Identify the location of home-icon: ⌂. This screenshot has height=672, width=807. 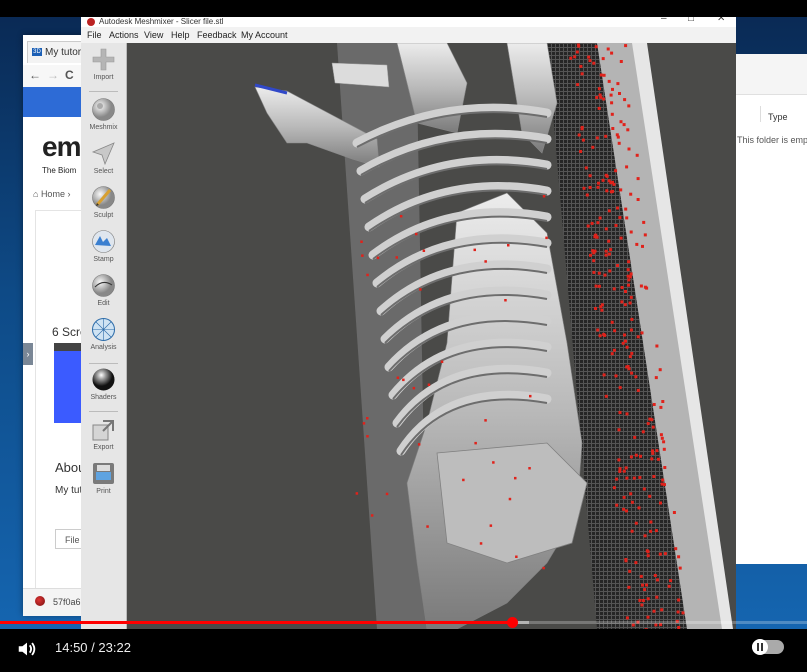
(37, 194).